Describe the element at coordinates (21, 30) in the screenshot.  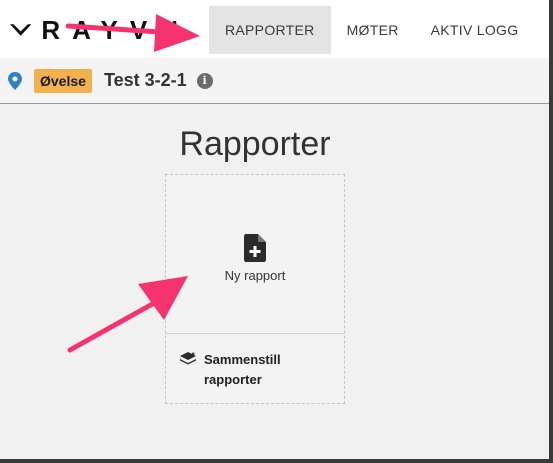
I see `logo-mark-icon` at that location.